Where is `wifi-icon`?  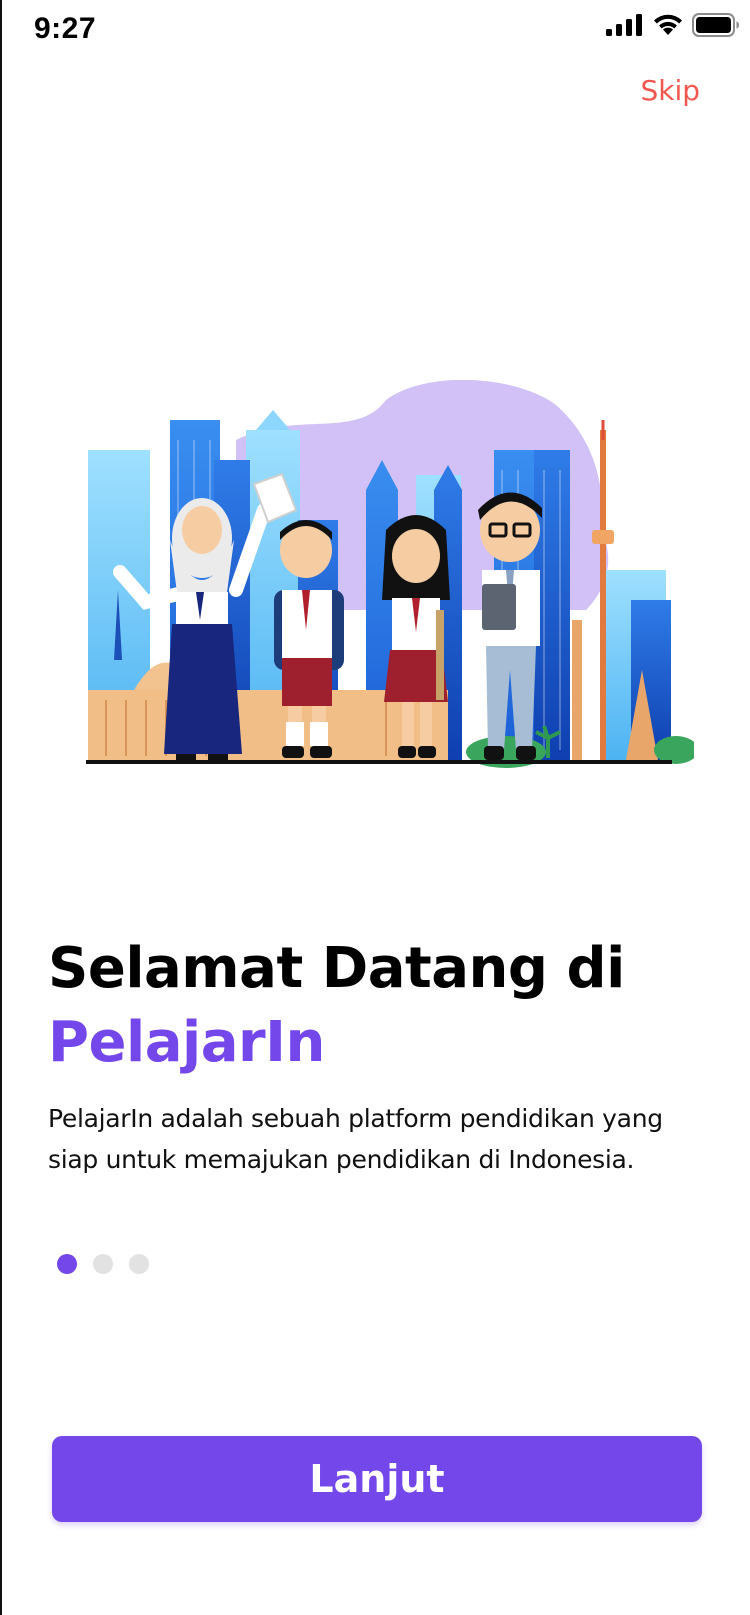 wifi-icon is located at coordinates (668, 24).